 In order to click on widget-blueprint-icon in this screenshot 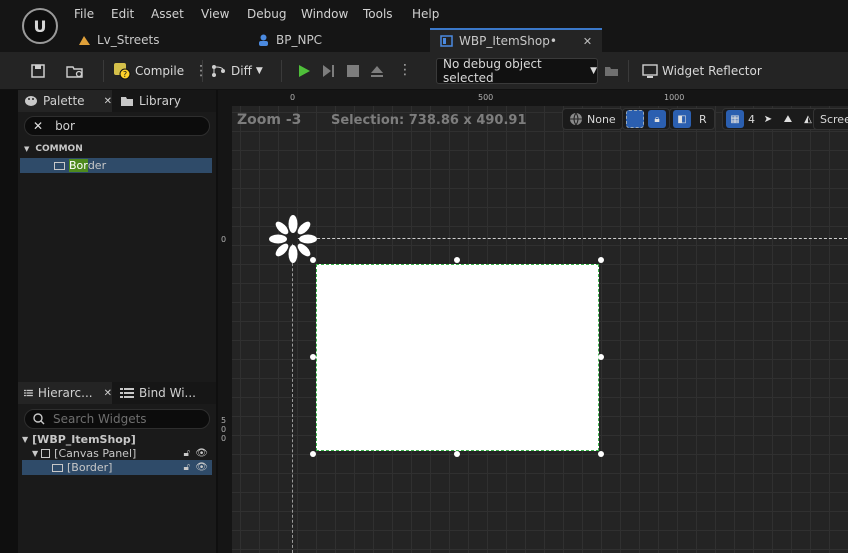, I will do `click(446, 41)`.